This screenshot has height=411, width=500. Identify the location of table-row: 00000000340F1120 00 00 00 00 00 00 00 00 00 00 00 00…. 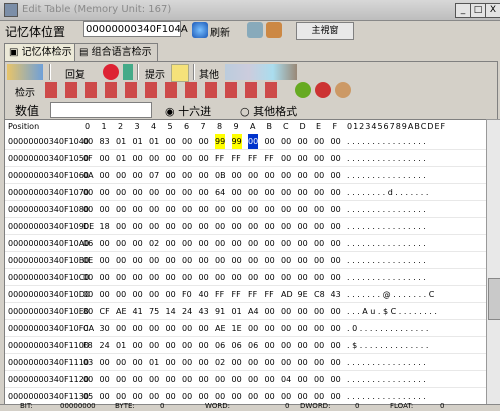
(245, 380).